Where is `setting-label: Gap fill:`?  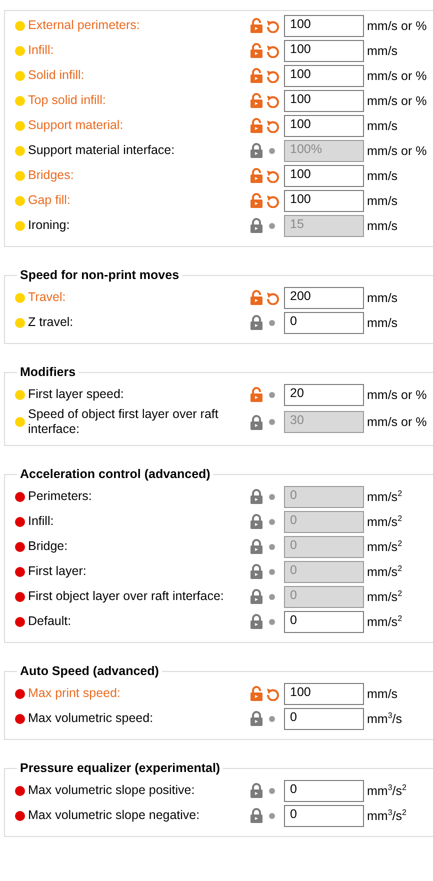
setting-label: Gap fill: is located at coordinates (49, 200).